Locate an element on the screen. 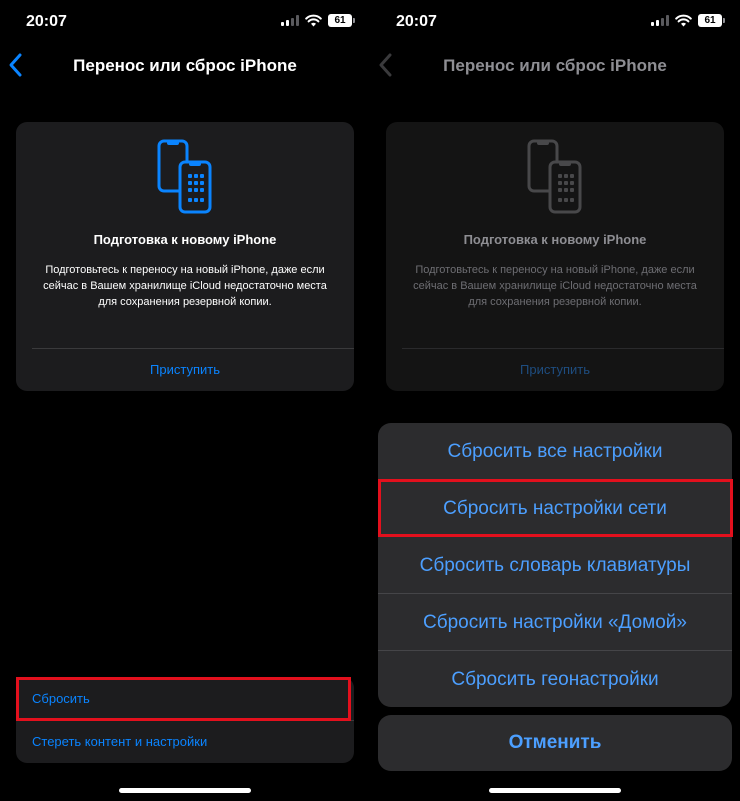  reset-location-privacy-button: Сбросить геонастройки is located at coordinates (555, 679).